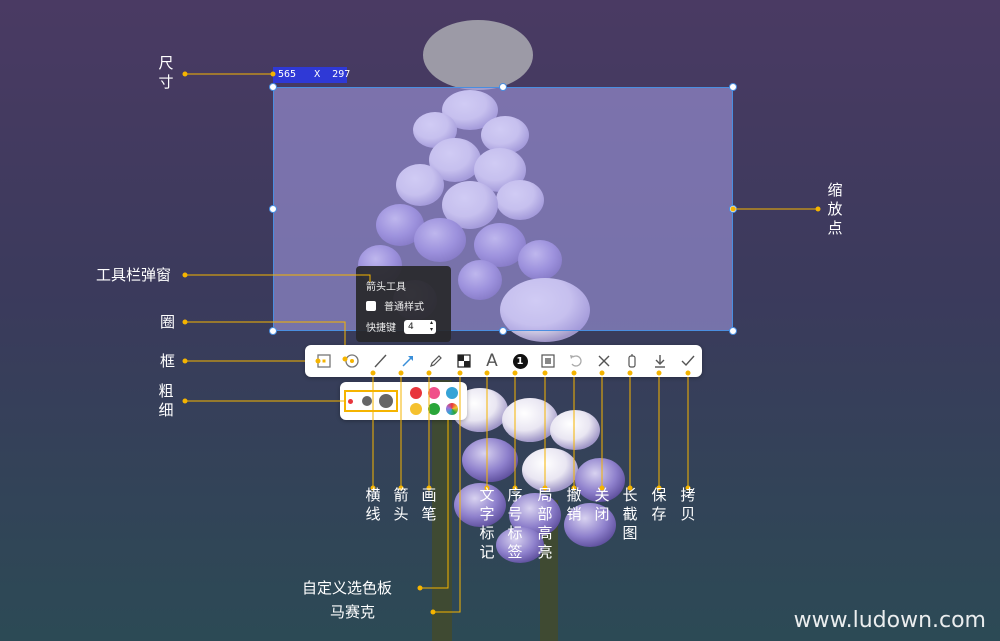 This screenshot has width=1000, height=641. What do you see at coordinates (659, 504) in the screenshot?
I see `label-save: 保存` at bounding box center [659, 504].